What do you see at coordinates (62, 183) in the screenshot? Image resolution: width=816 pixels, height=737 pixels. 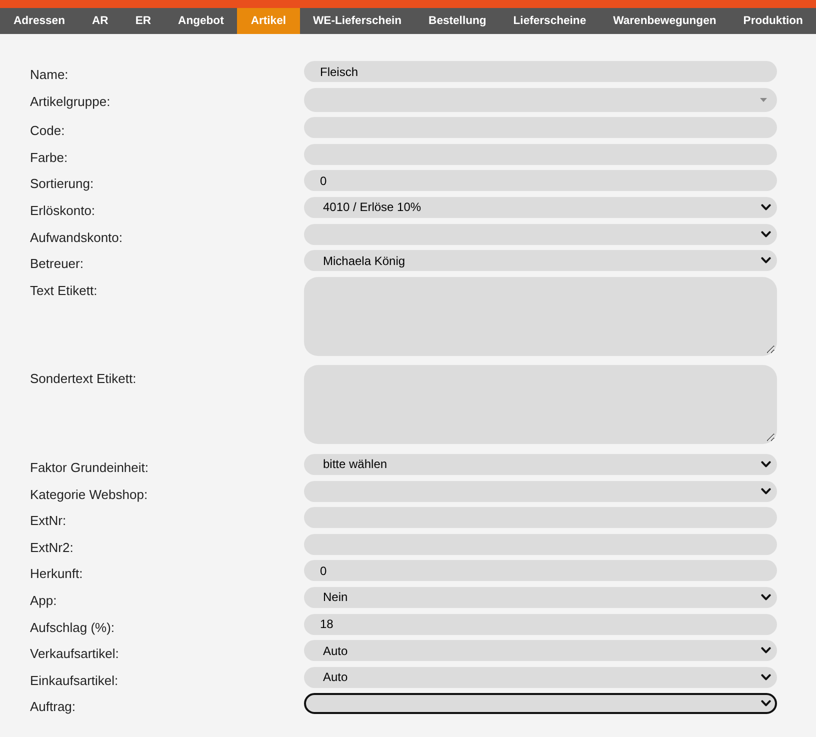 I see `field-label: Sortierung:` at bounding box center [62, 183].